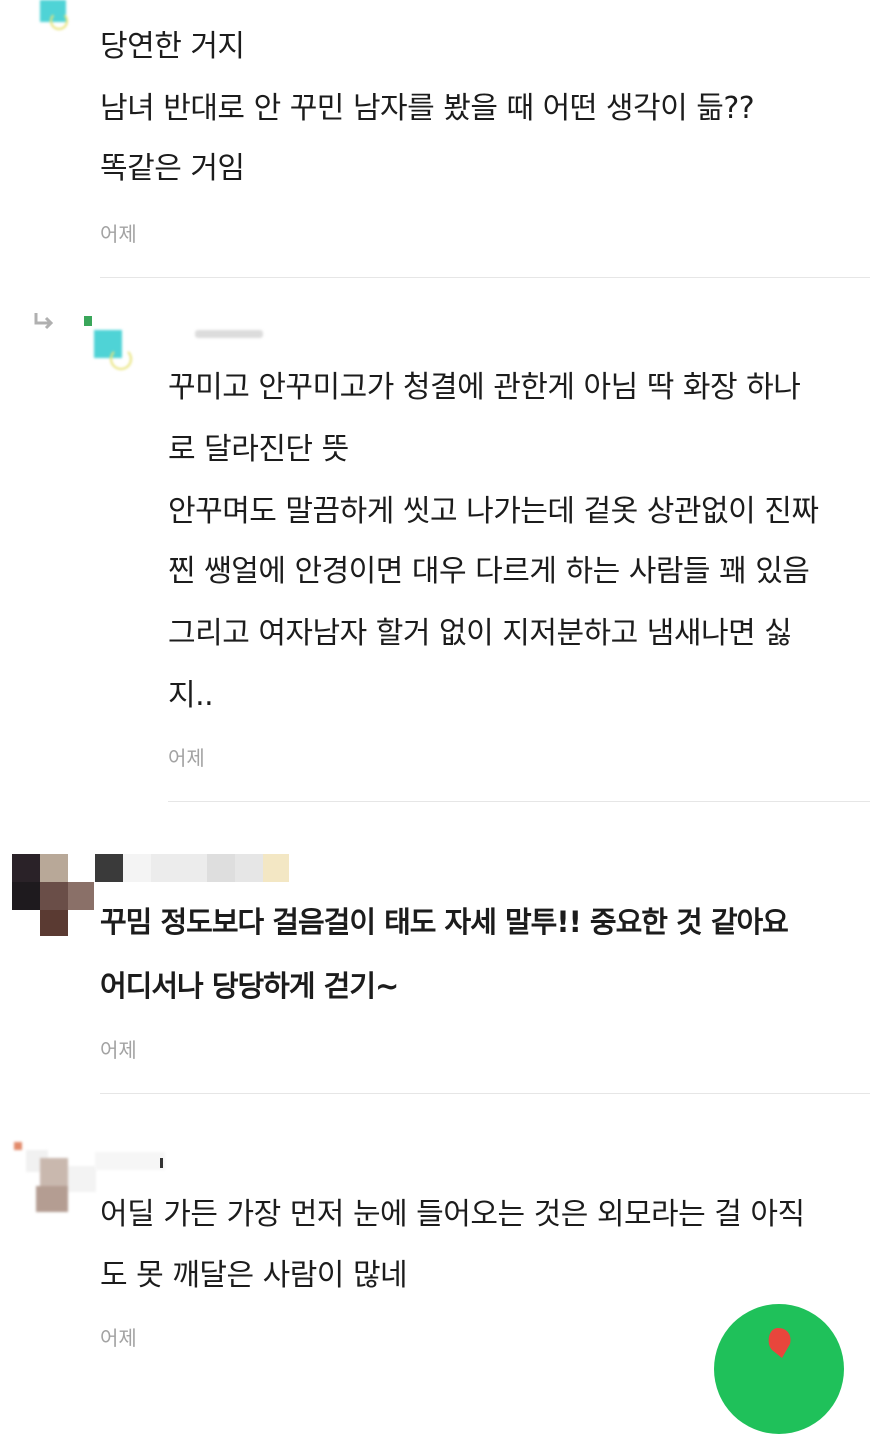  I want to click on comment-text-line: 도 못 깨달은 사람이 많네, so click(254, 1275).